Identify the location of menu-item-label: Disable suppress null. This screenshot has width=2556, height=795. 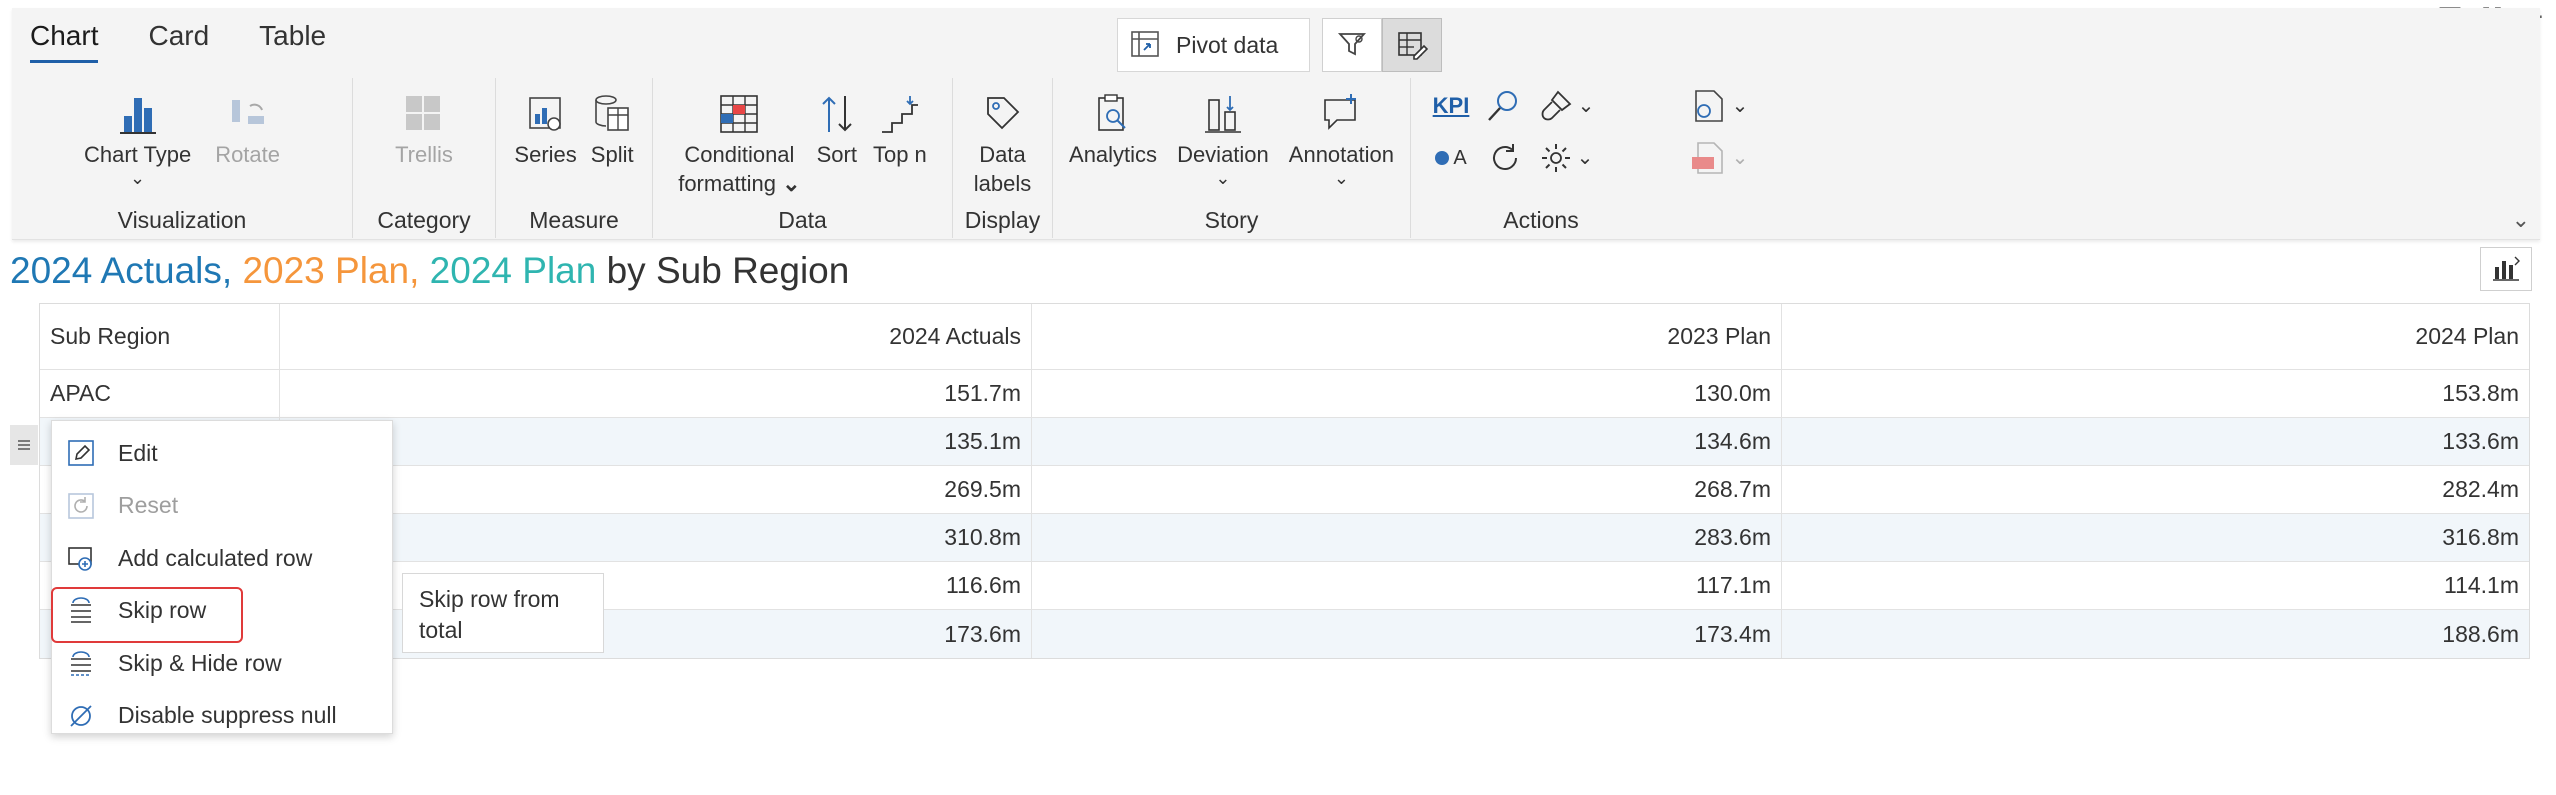
(227, 715).